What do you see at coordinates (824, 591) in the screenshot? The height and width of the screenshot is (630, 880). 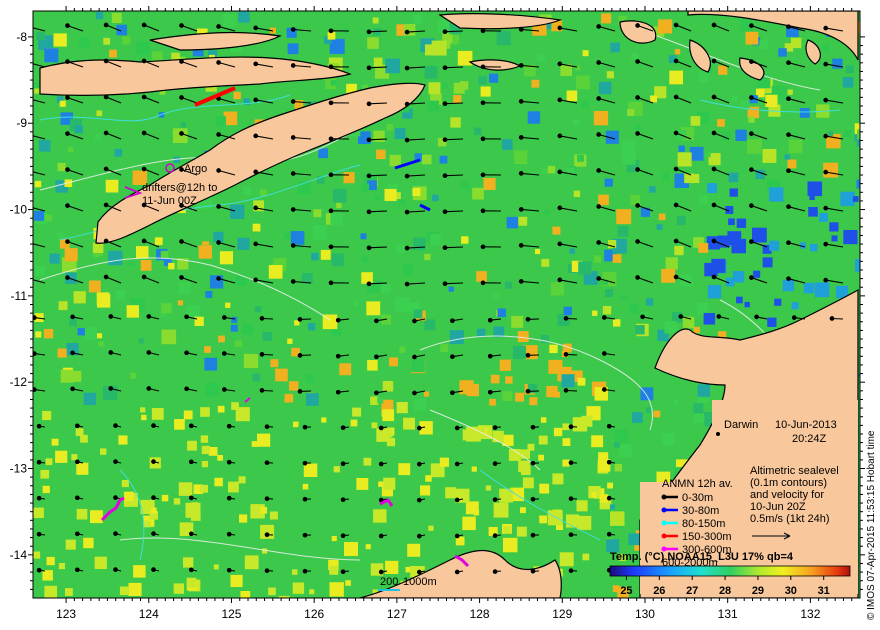 I see `colorbar-tick-label: 31` at bounding box center [824, 591].